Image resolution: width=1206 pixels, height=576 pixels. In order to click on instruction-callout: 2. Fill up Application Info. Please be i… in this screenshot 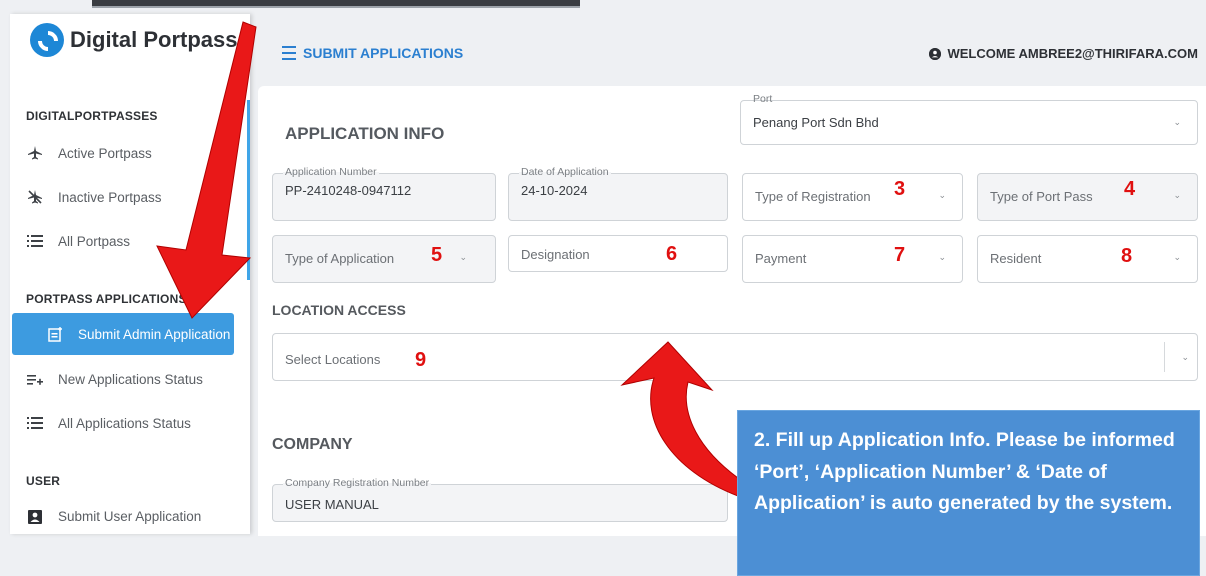, I will do `click(968, 493)`.